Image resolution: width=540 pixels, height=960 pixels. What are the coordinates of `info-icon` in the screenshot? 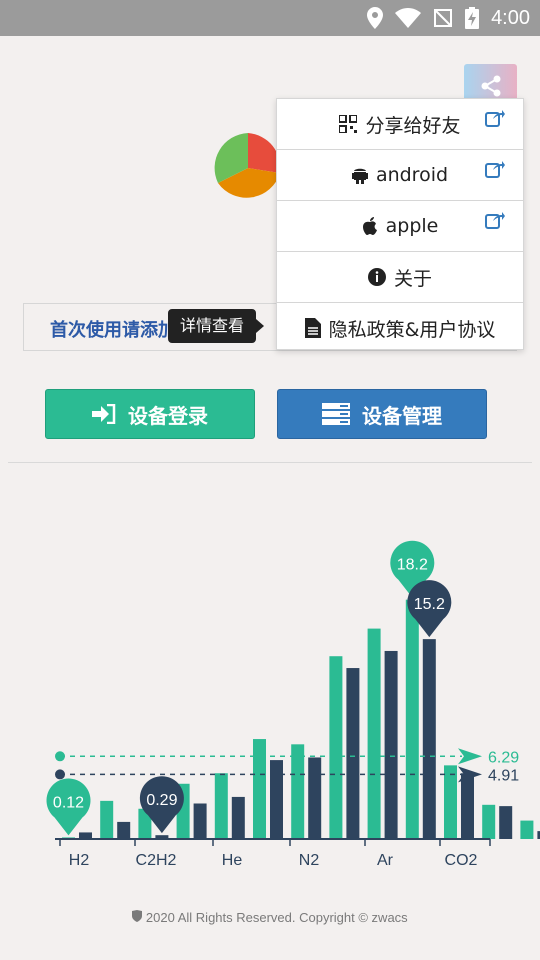 It's located at (376, 277).